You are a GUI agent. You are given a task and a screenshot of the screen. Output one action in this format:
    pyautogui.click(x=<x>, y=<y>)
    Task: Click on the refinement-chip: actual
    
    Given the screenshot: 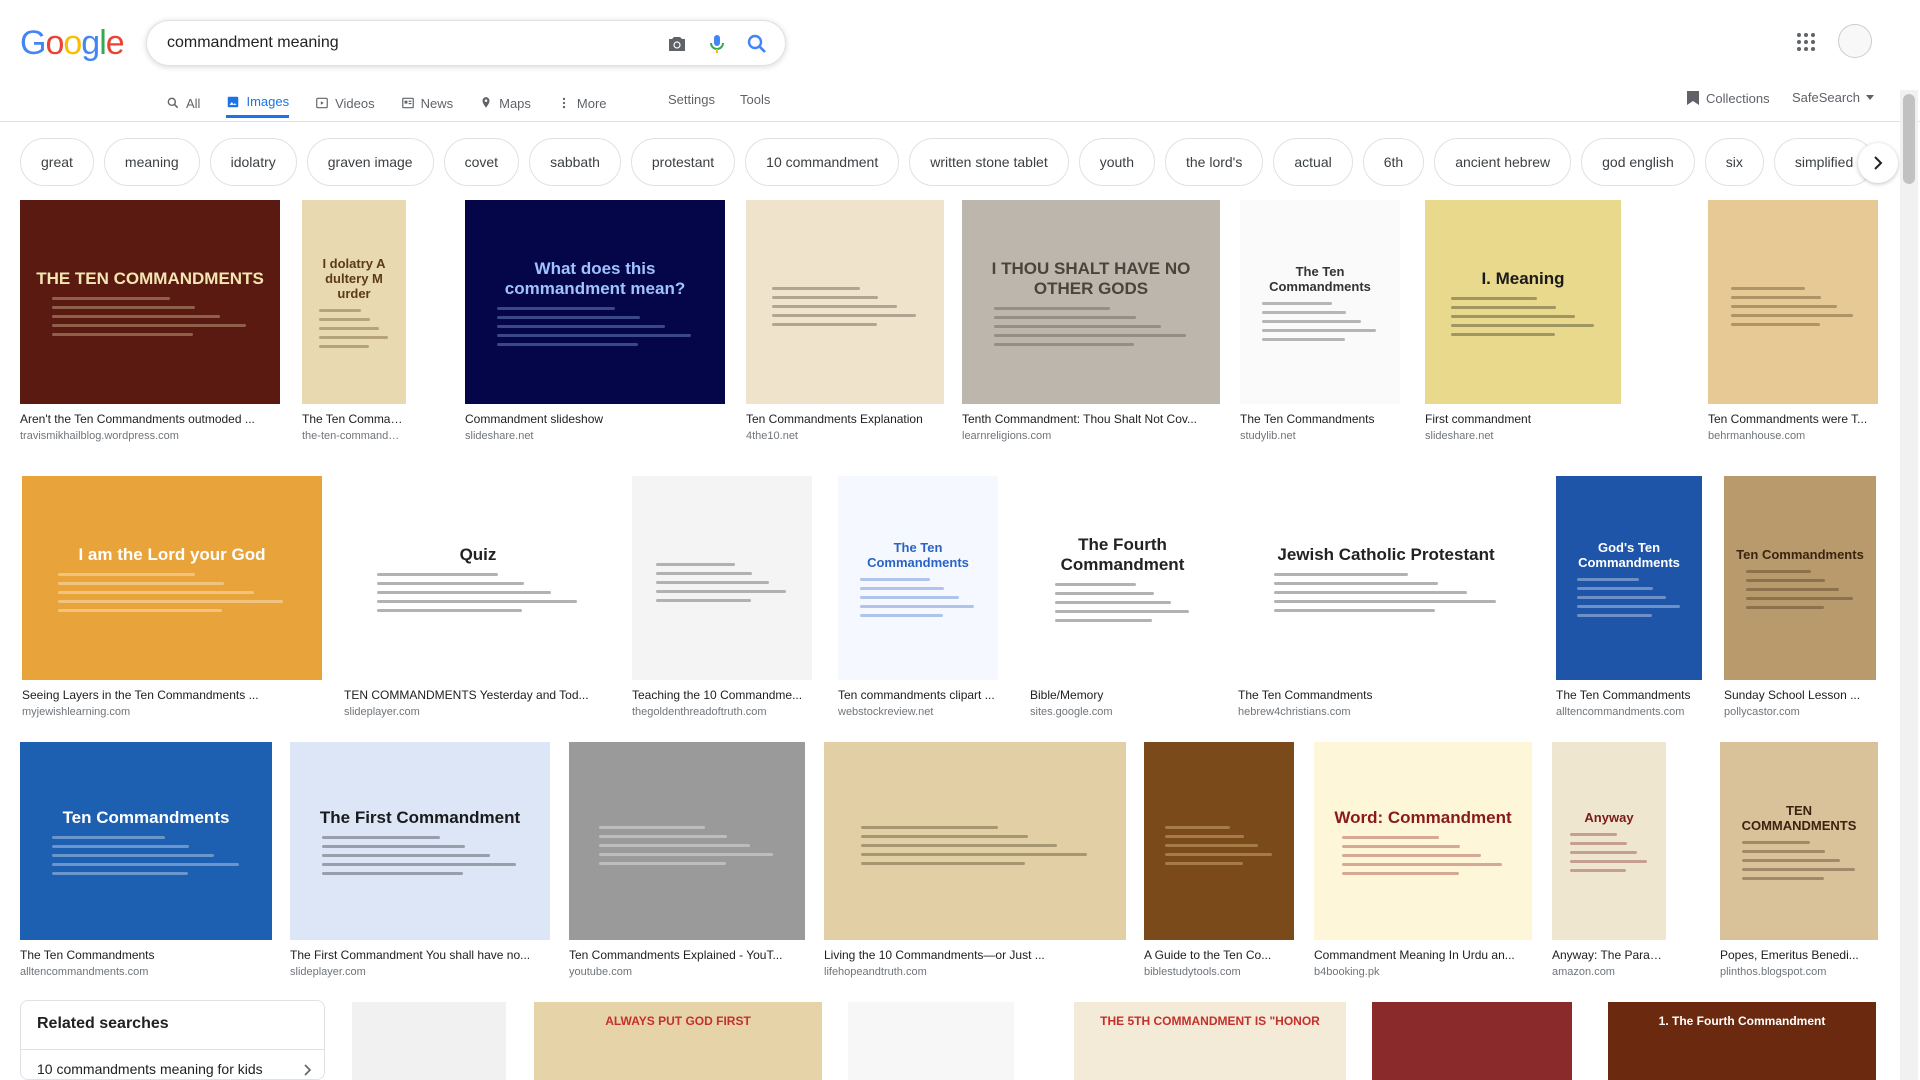 What is the action you would take?
    pyautogui.click(x=1313, y=162)
    